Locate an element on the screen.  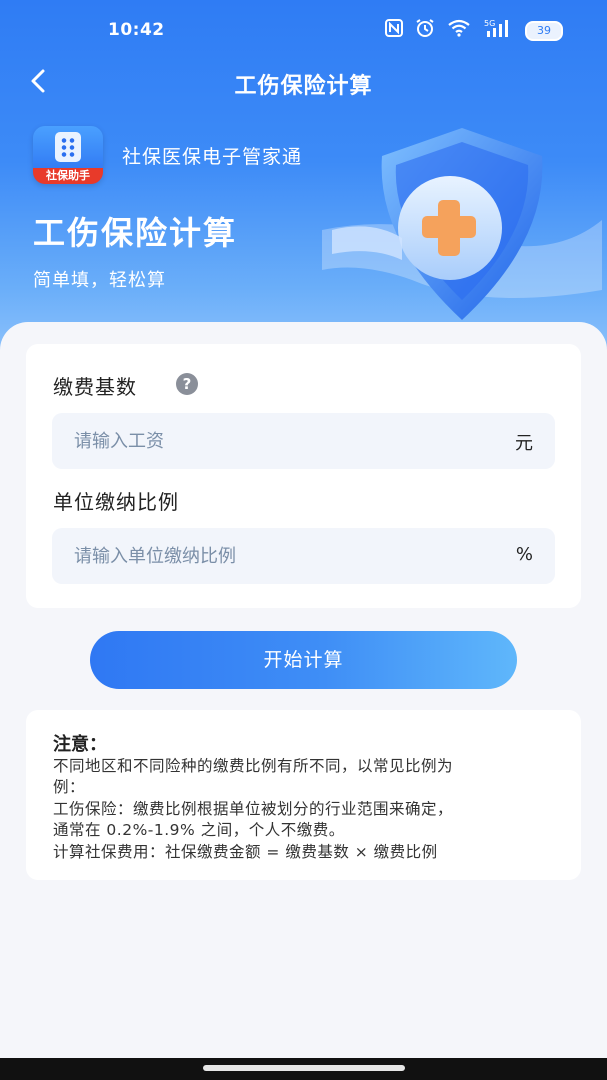
battery-indicator: 39 is located at coordinates (544, 30).